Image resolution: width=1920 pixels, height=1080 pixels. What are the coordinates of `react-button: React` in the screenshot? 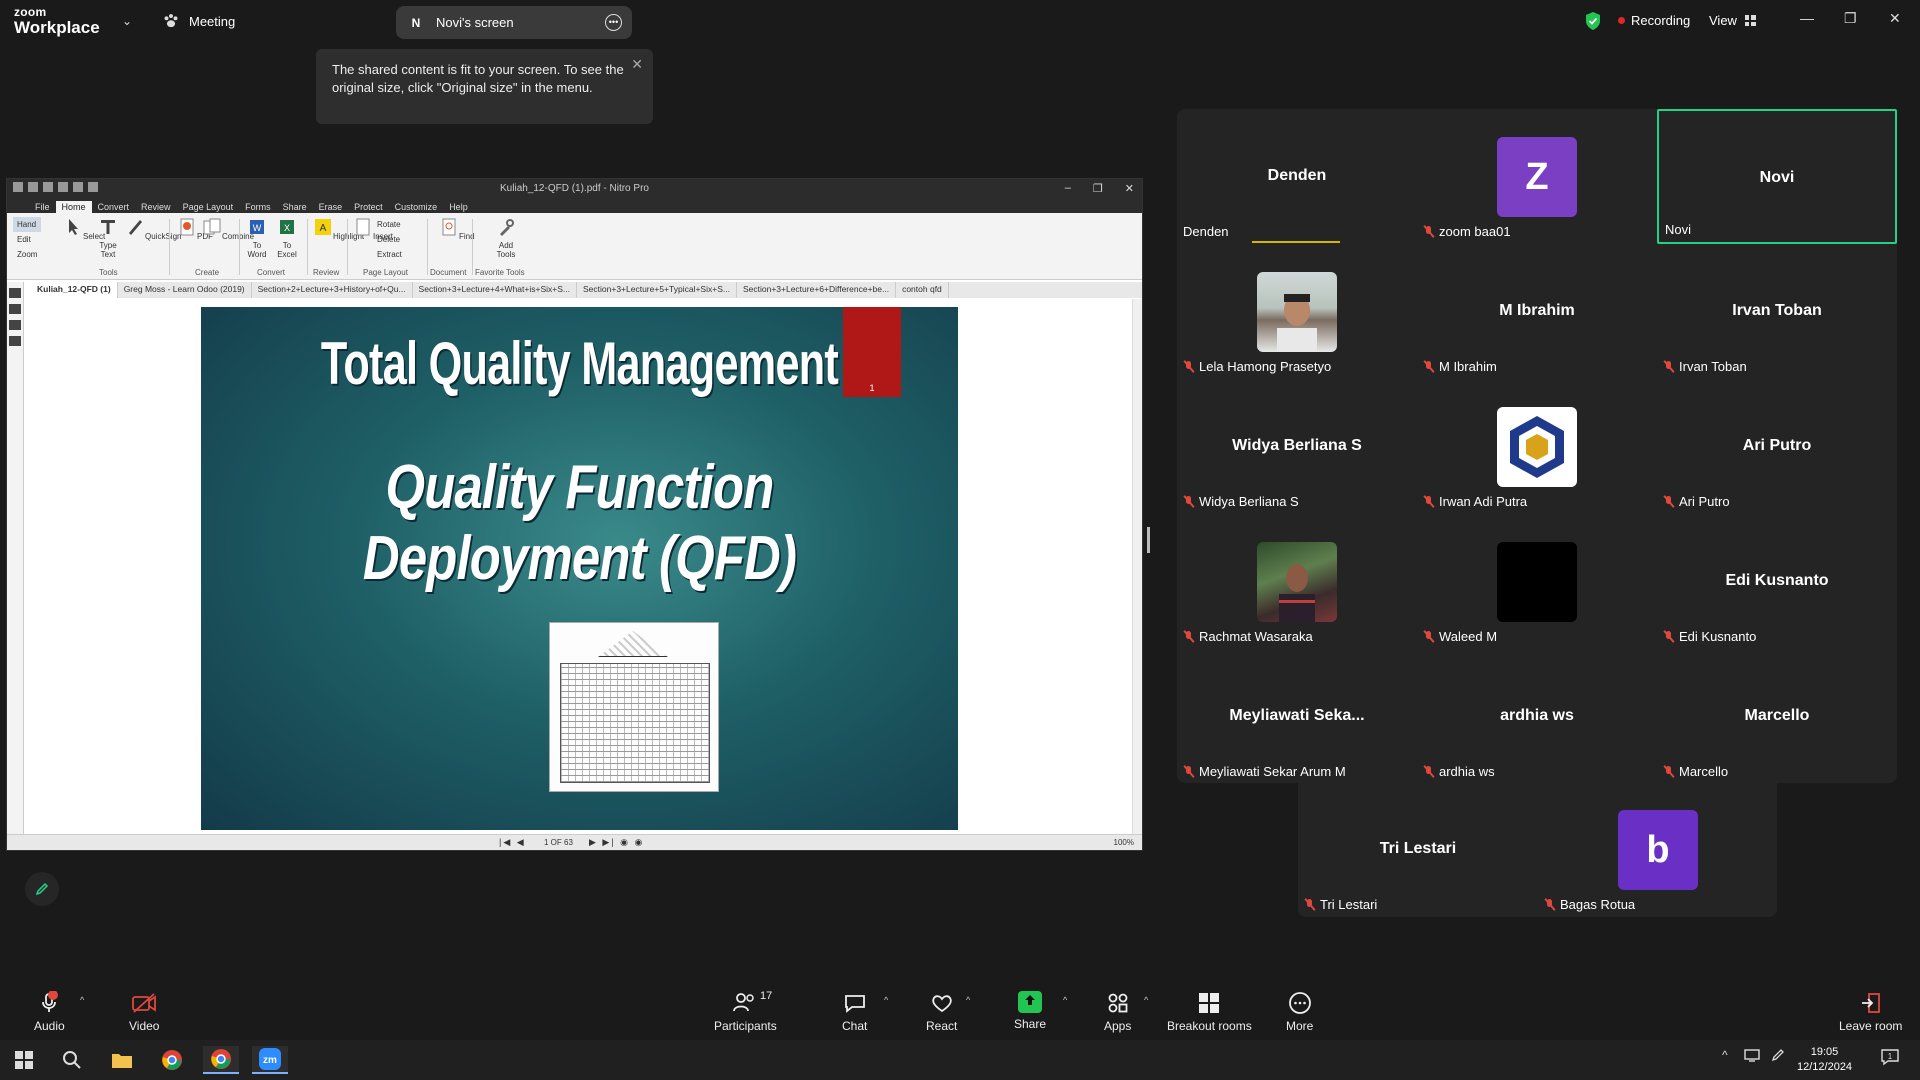 It's located at (941, 1012).